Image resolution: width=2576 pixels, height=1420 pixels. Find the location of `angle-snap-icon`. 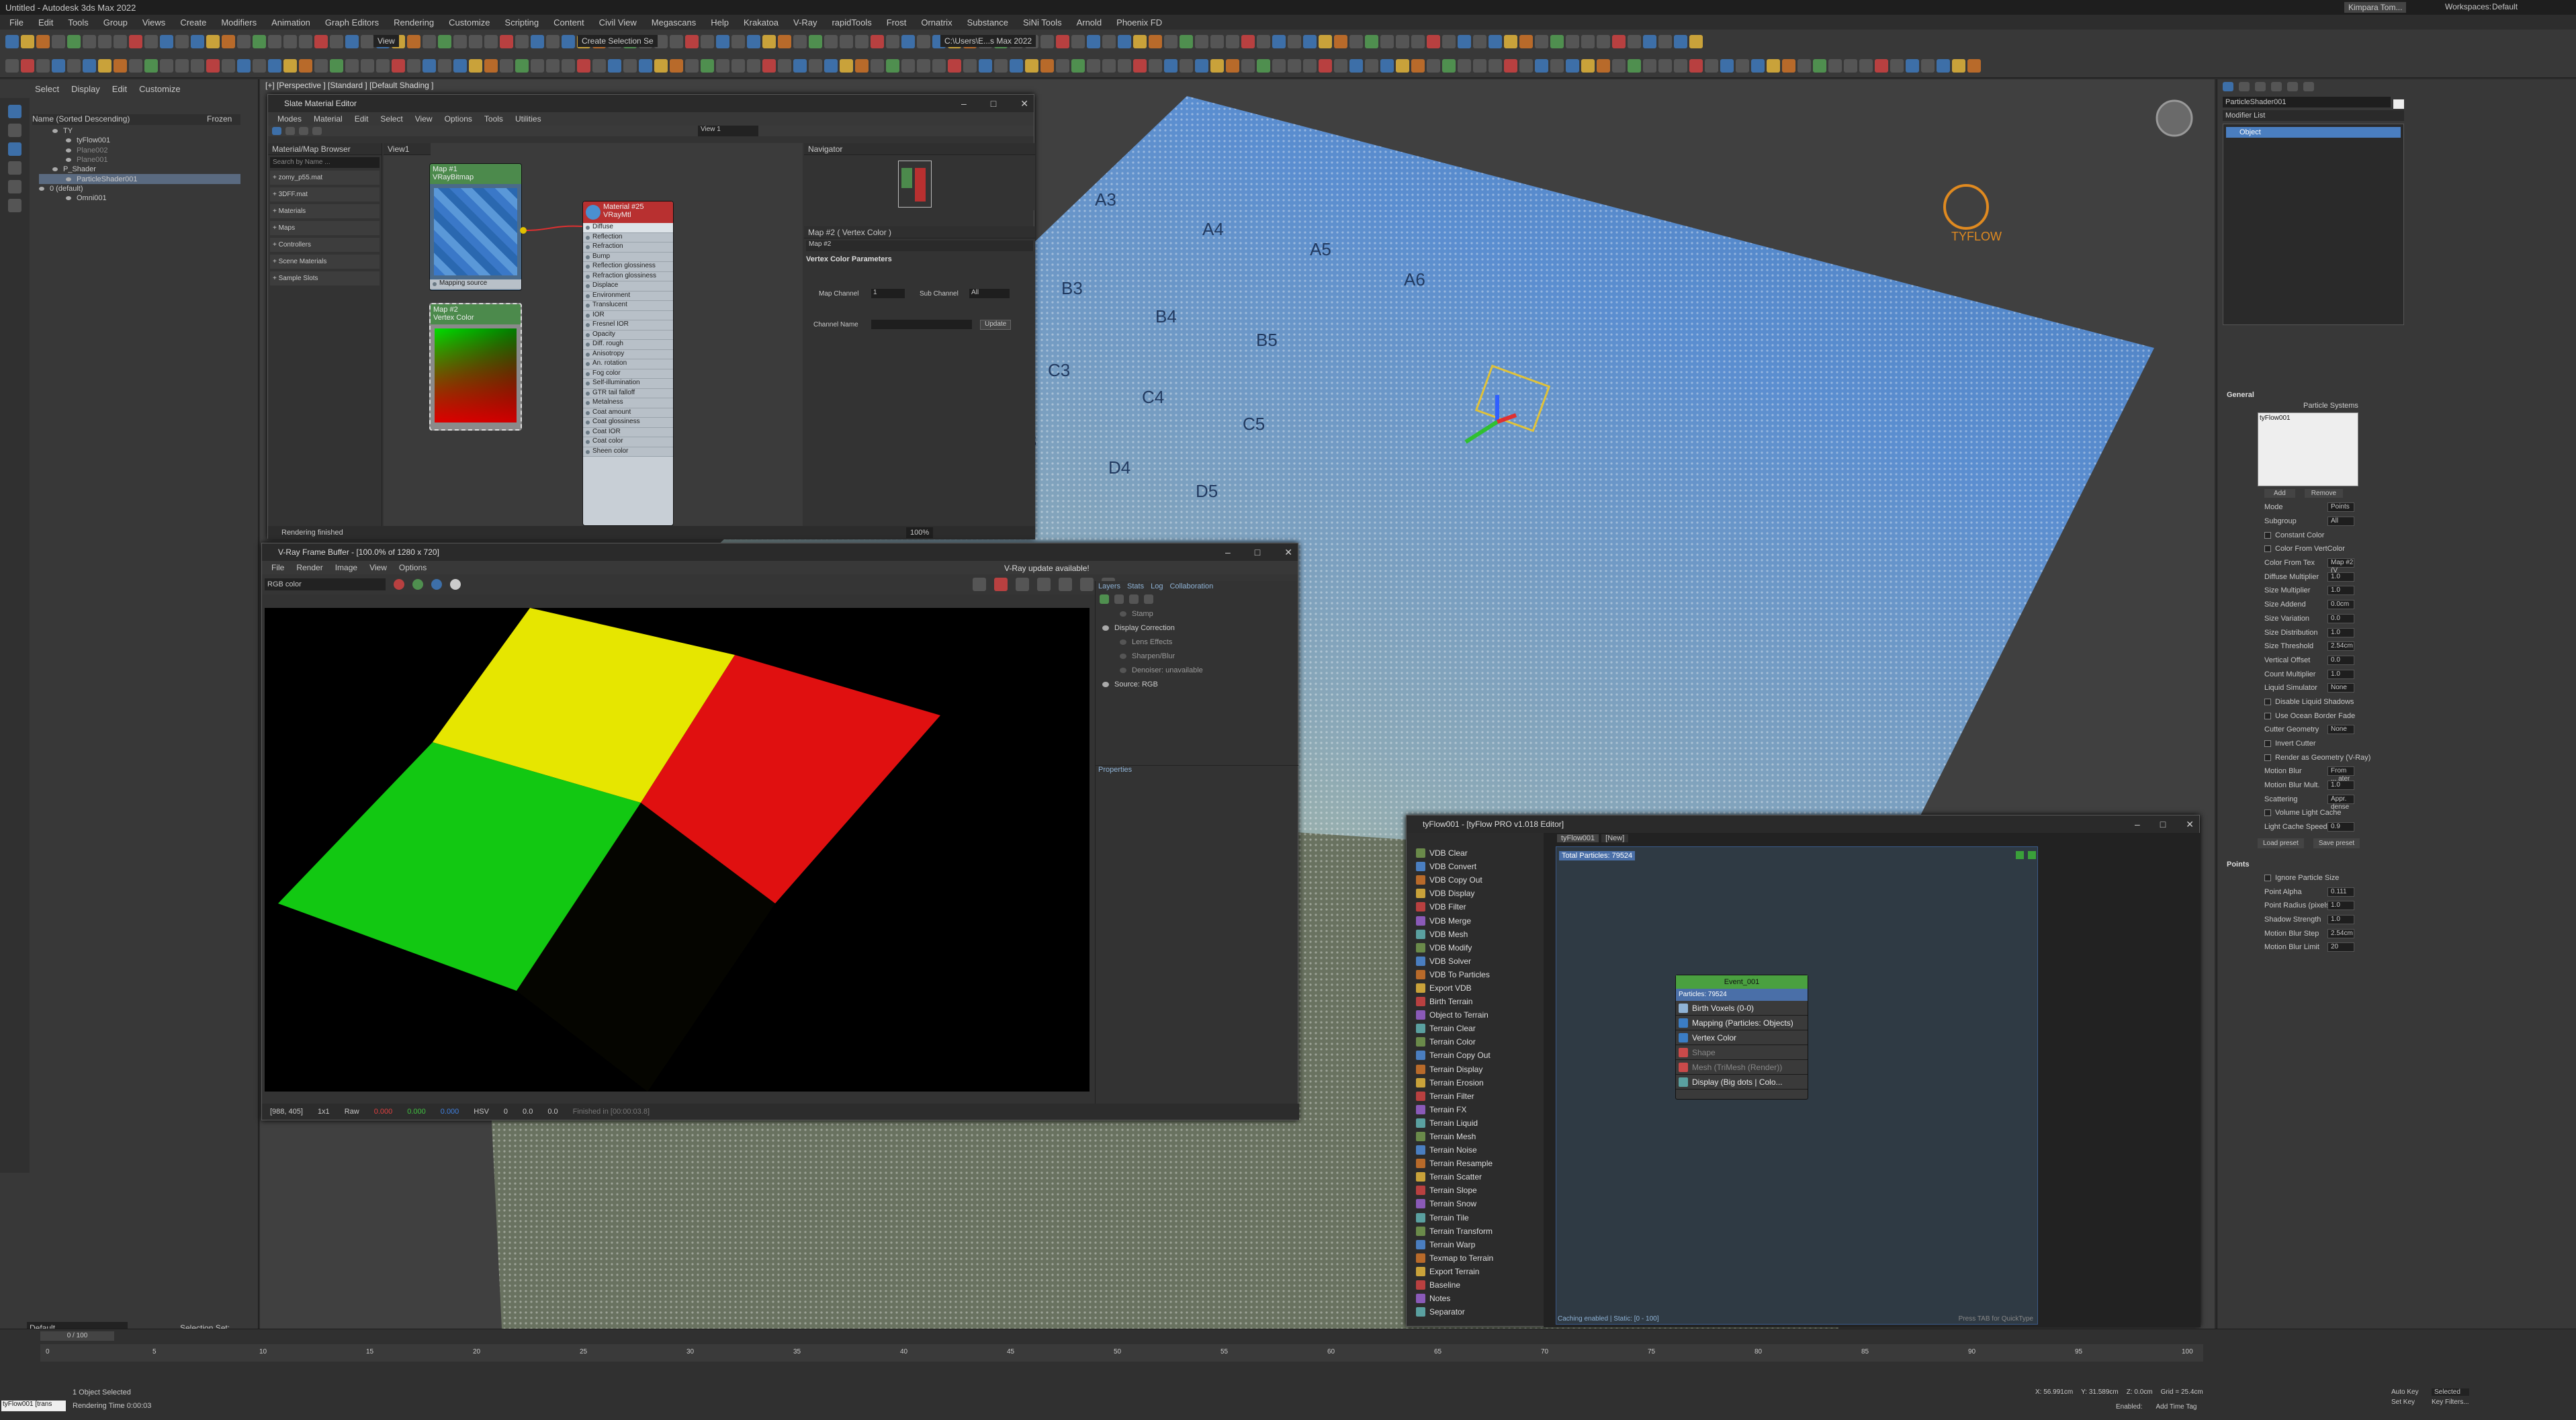

angle-snap-icon is located at coordinates (1479, 66).